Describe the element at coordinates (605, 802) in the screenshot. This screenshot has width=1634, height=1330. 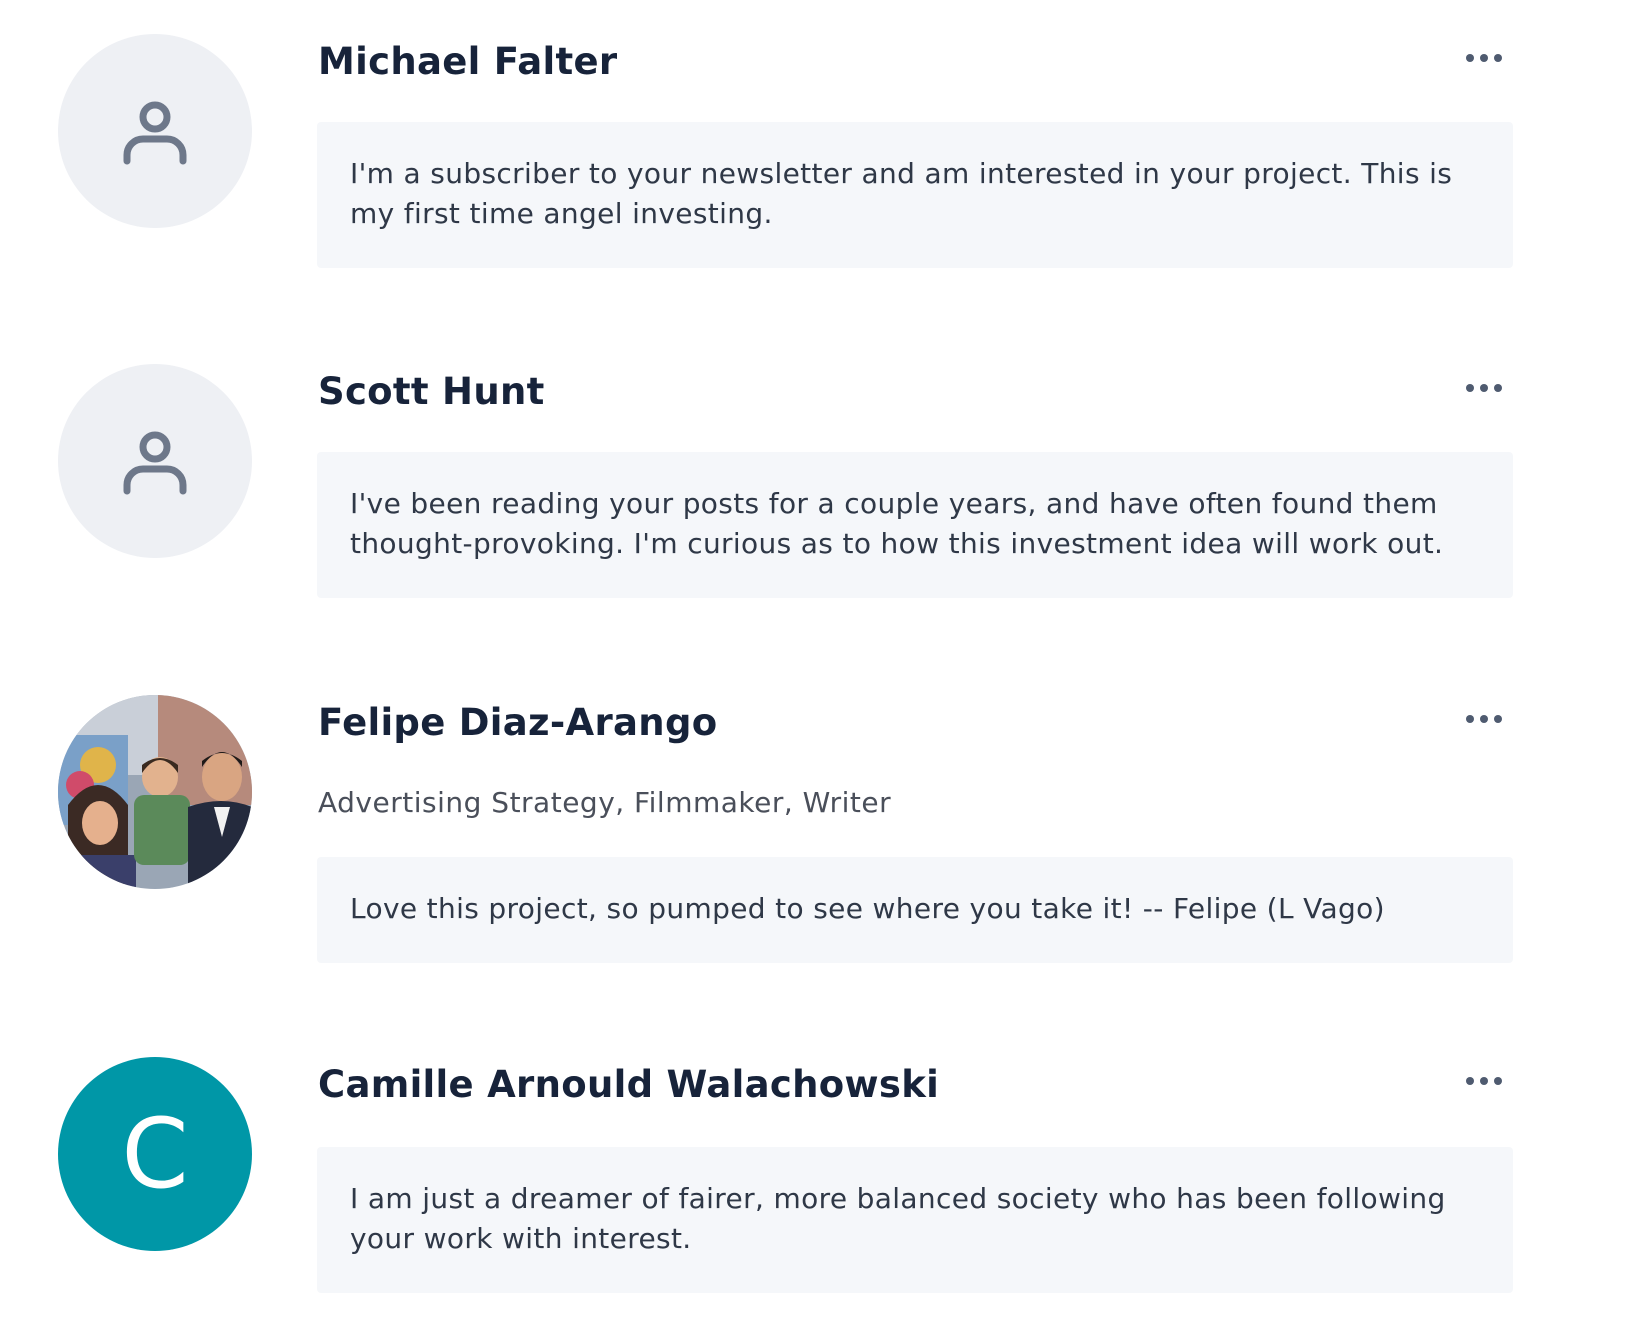
I see `commenter-tagline: Advertising Strategy, Filmmaker, Writer` at that location.